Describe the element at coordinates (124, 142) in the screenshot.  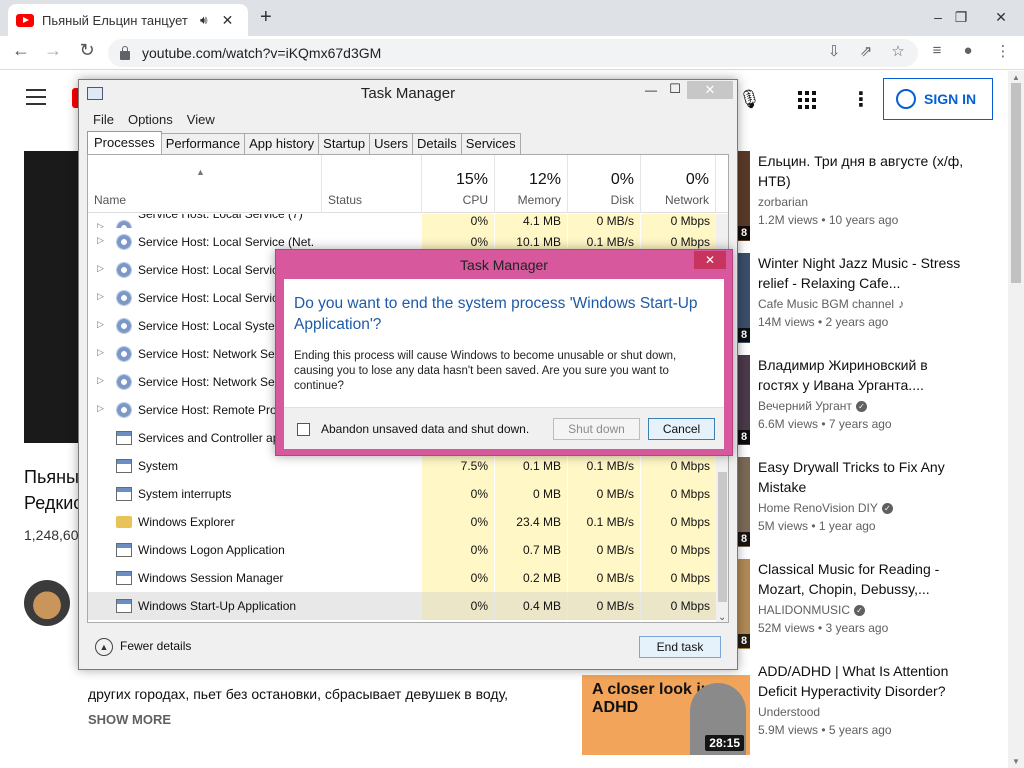
I see `tab-processes: Processes` at that location.